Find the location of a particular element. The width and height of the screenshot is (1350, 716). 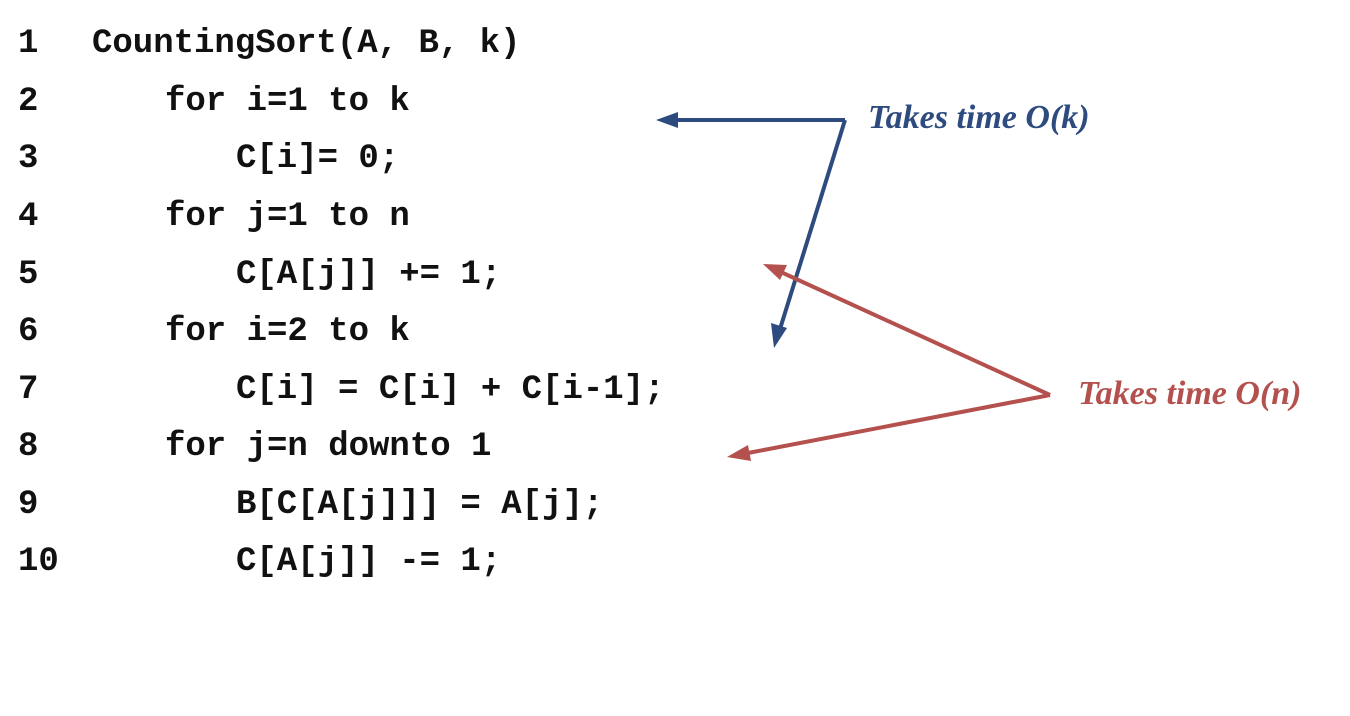

code-line-10: 10 C[A[j]] -= 1; is located at coordinates (250, 562).